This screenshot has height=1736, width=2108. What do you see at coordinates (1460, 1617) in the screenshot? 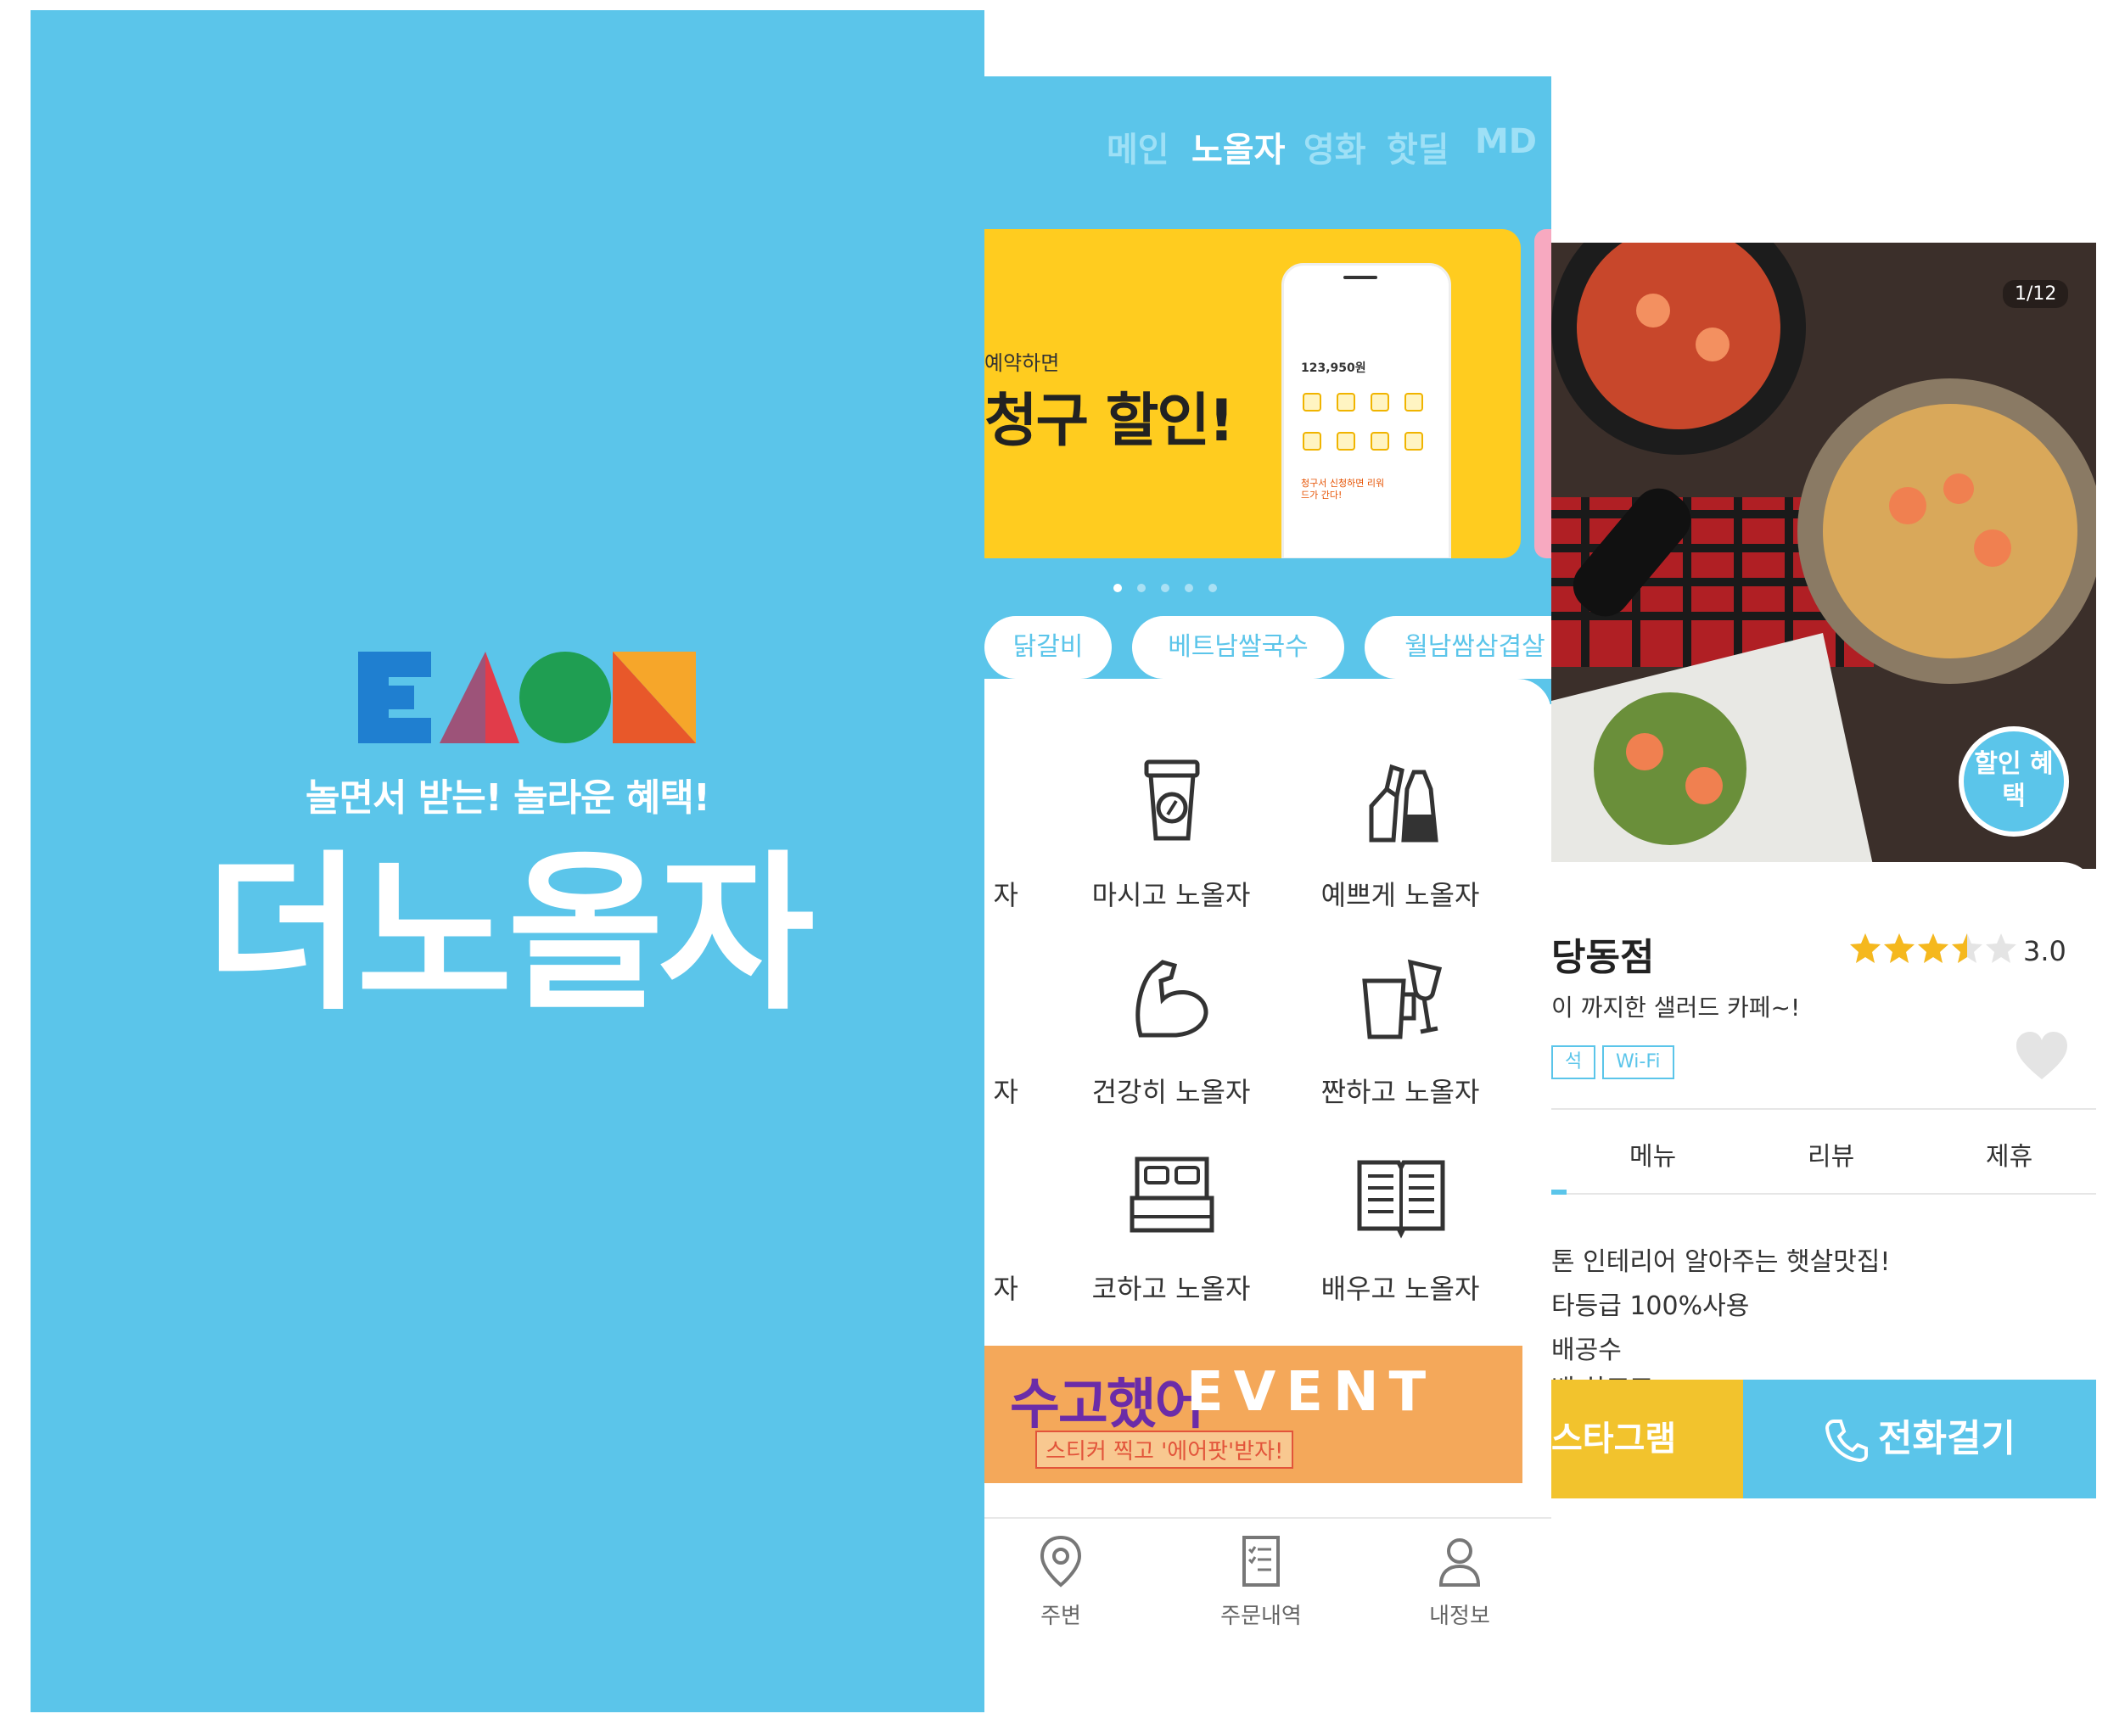
I see `nav-myinfo-label: 내정보` at bounding box center [1460, 1617].